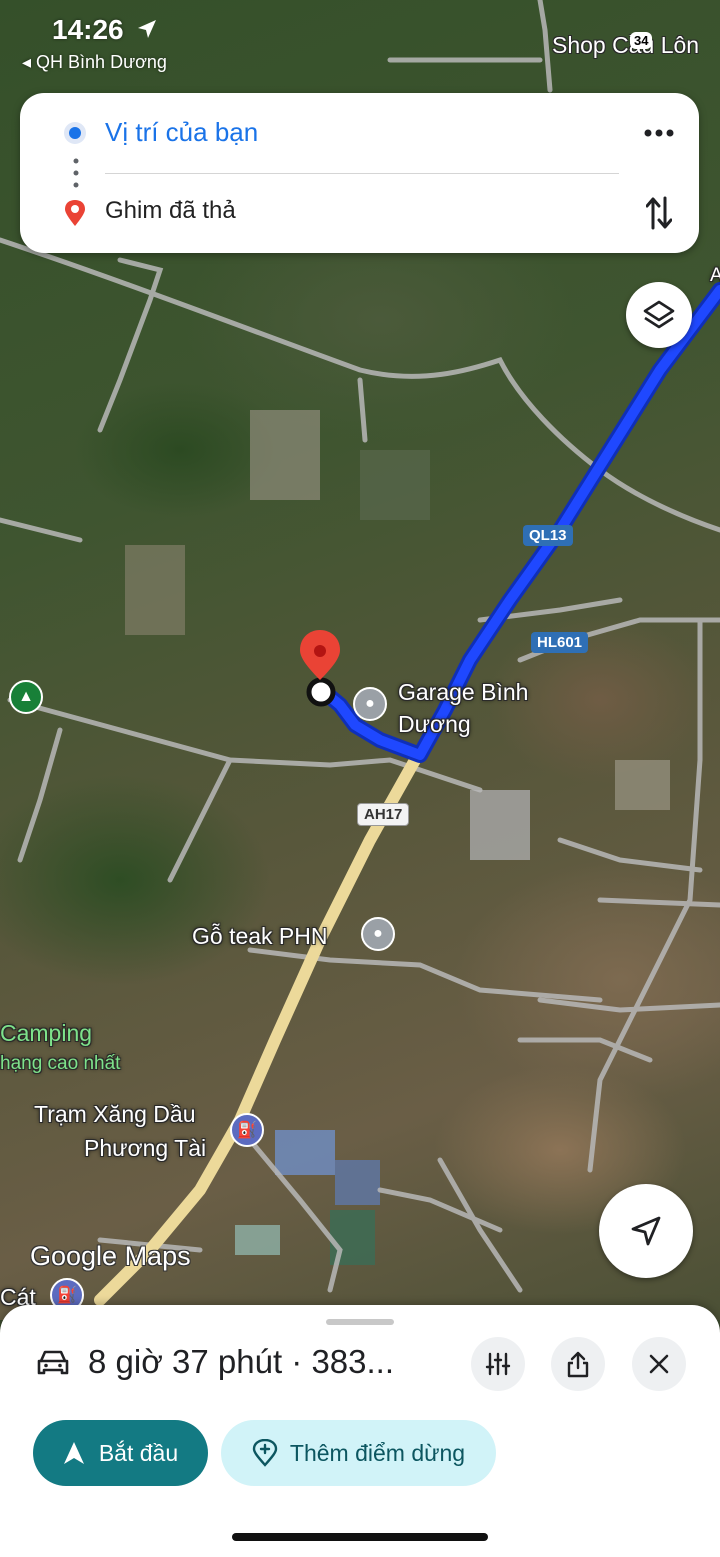 This screenshot has width=720, height=1557. Describe the element at coordinates (75, 133) in the screenshot. I see `origin-dot-icon` at that location.